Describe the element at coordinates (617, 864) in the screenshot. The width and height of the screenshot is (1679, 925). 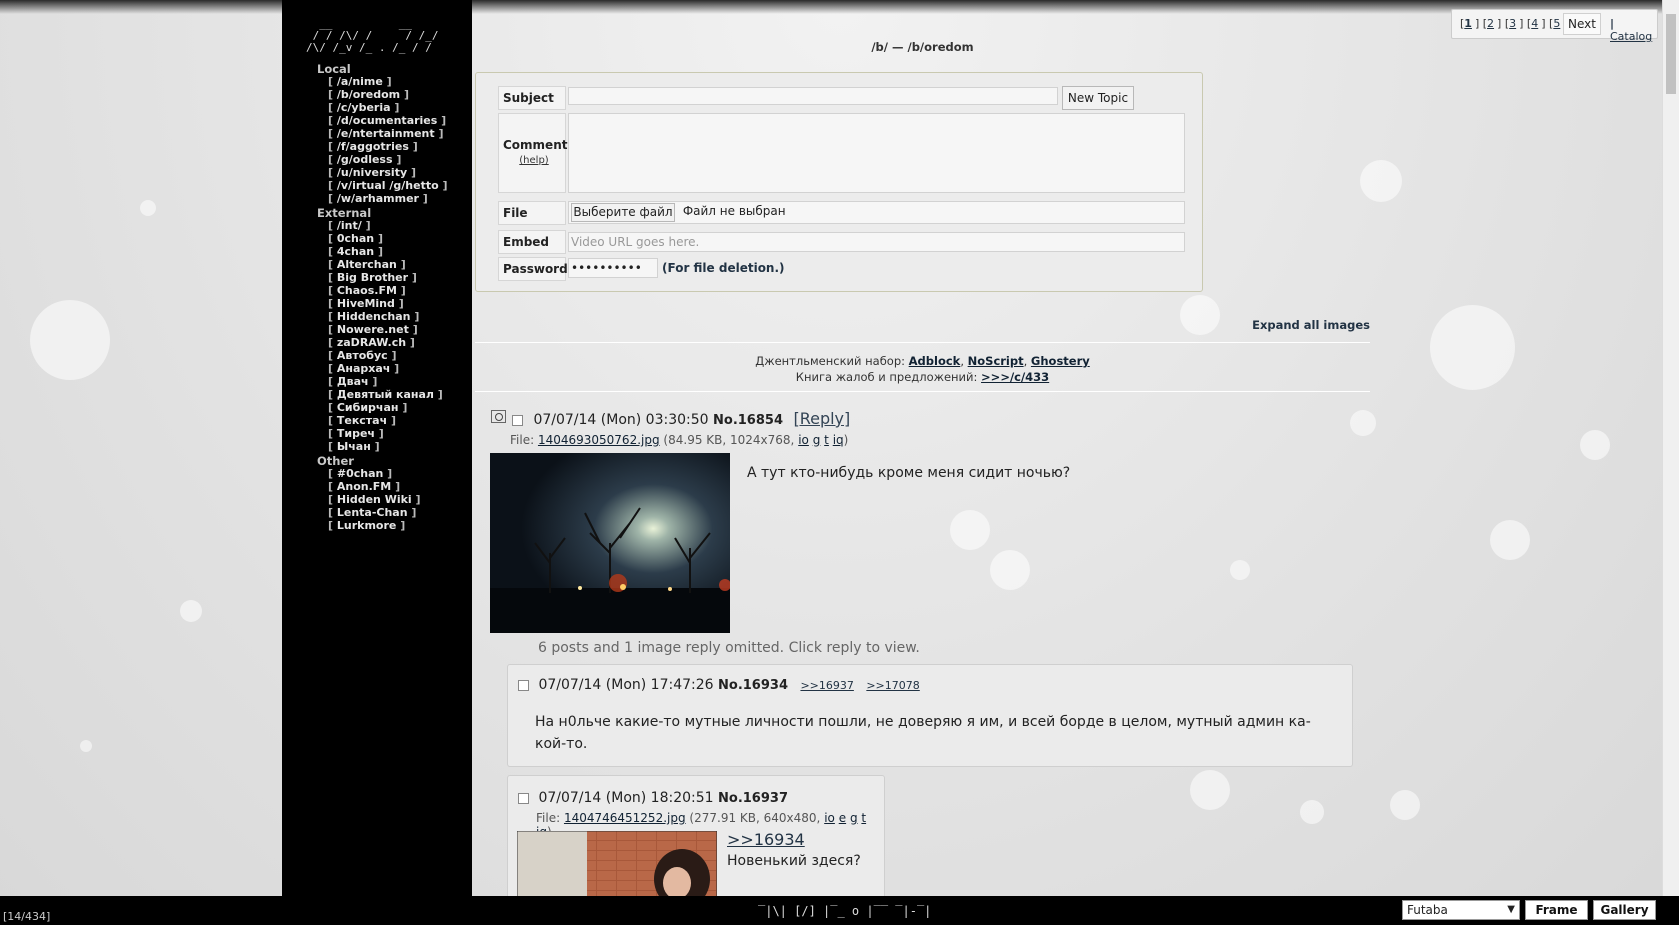
I see `reply-thumbnail` at that location.